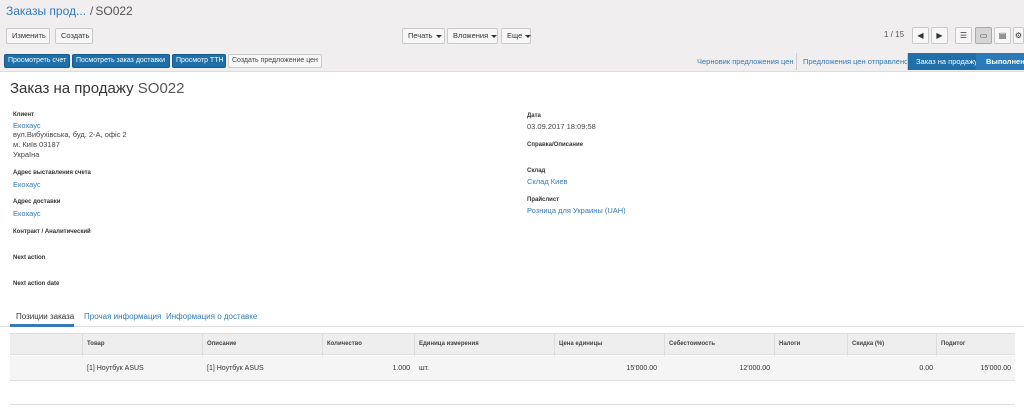 Image resolution: width=1024 pixels, height=408 pixels. What do you see at coordinates (72, 88) in the screenshot?
I see `title-prefix: Заказ на продажу` at bounding box center [72, 88].